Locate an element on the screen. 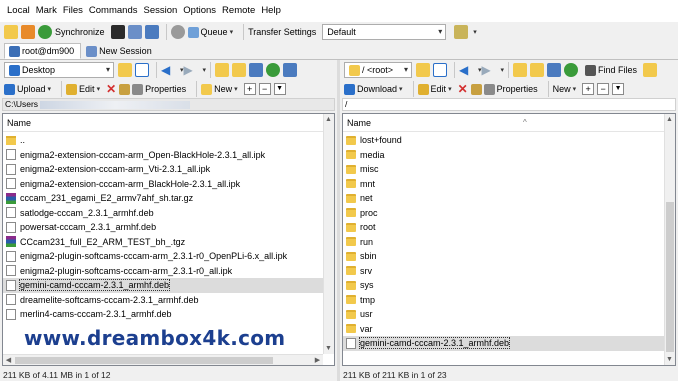 The width and height of the screenshot is (678, 381). file-row: net is located at coordinates (503, 198).